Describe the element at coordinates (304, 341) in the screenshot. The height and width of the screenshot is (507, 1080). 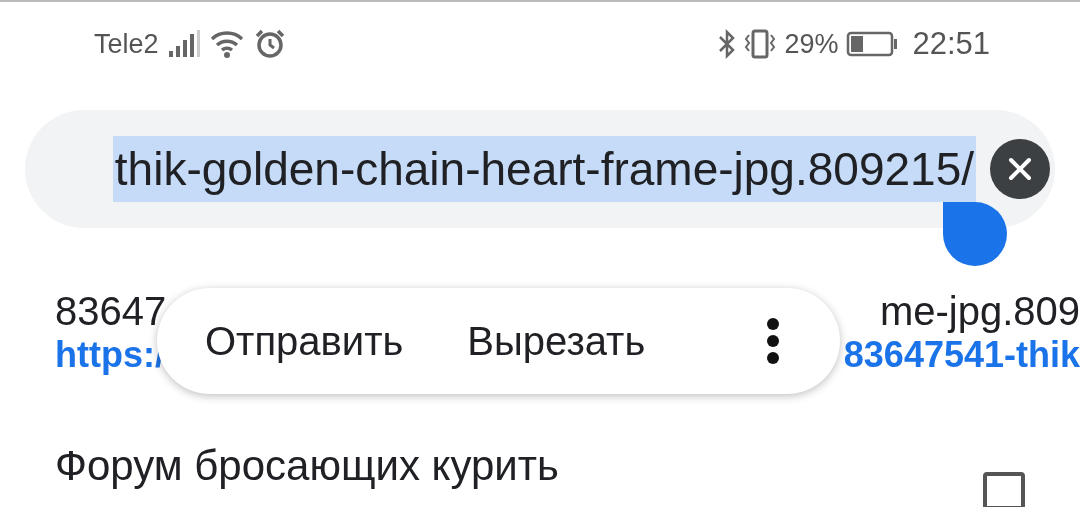
I see `menu-item: Отправить` at that location.